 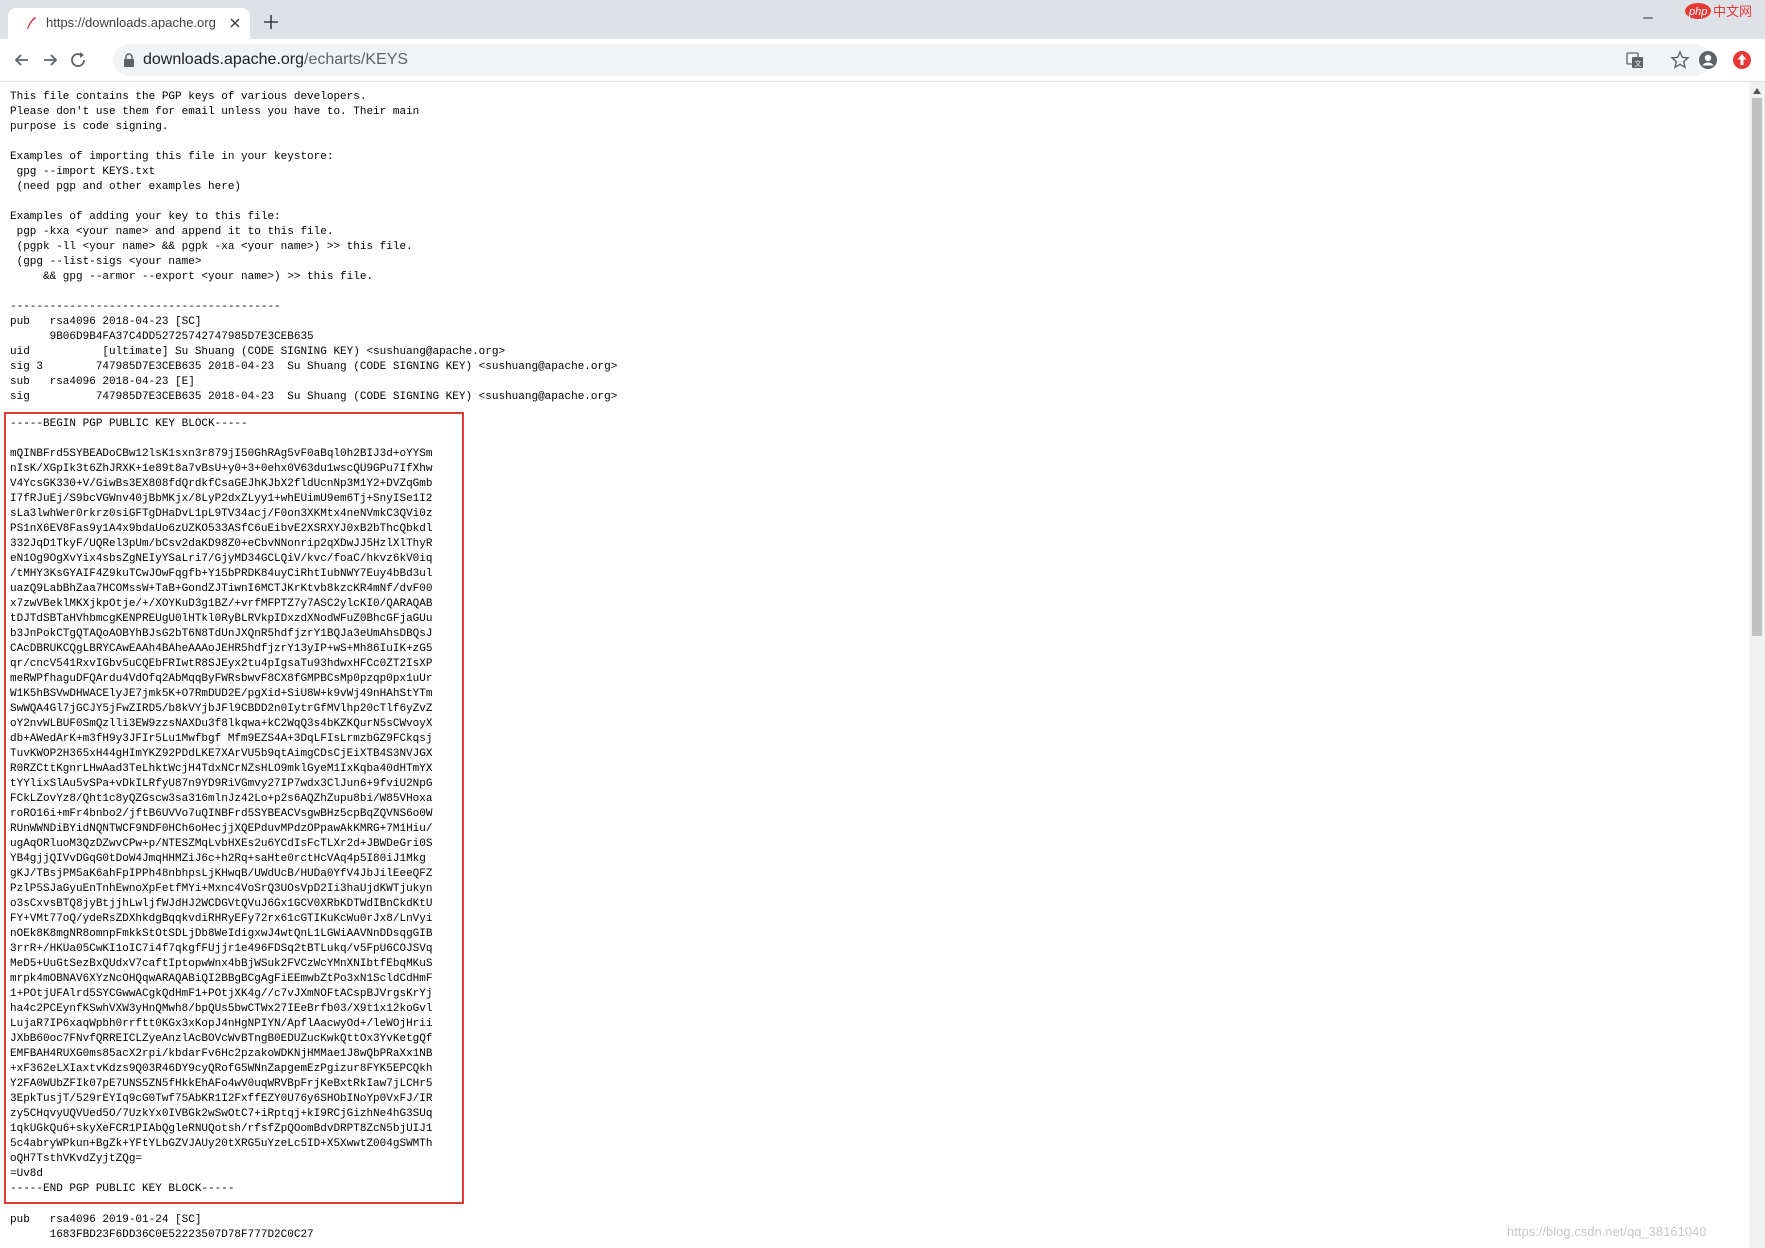 I want to click on scroll-up-arrow-icon, so click(x=1757, y=91).